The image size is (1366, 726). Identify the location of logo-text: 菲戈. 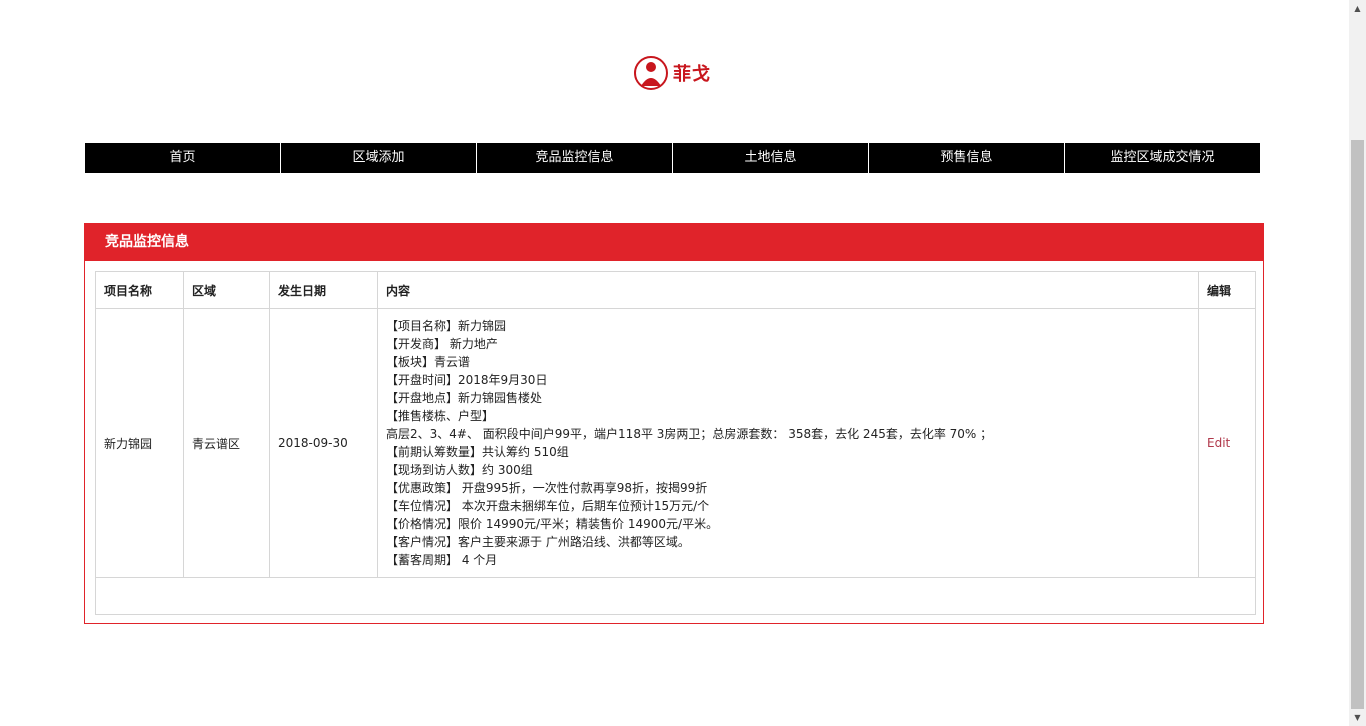
(692, 74).